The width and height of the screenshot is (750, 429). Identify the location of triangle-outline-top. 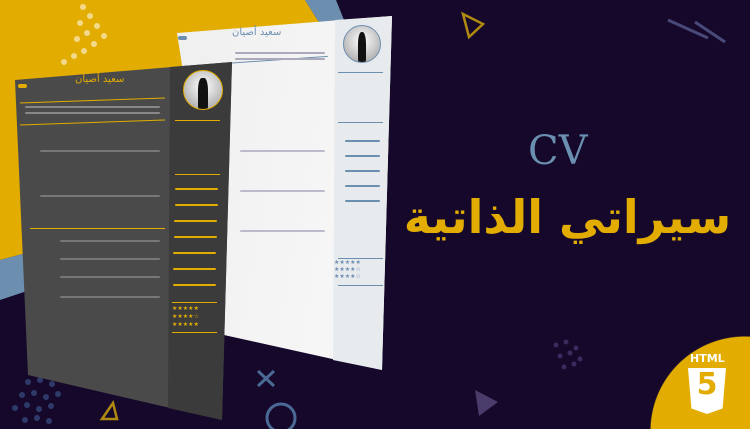
(473, 25).